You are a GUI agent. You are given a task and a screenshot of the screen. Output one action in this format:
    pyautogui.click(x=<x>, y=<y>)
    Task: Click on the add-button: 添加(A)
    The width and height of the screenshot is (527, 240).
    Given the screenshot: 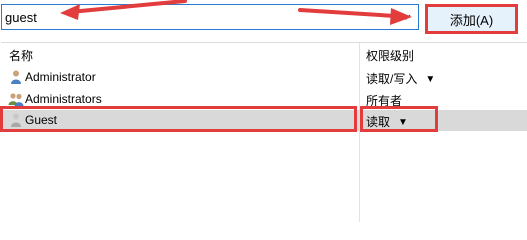 What is the action you would take?
    pyautogui.click(x=471, y=19)
    